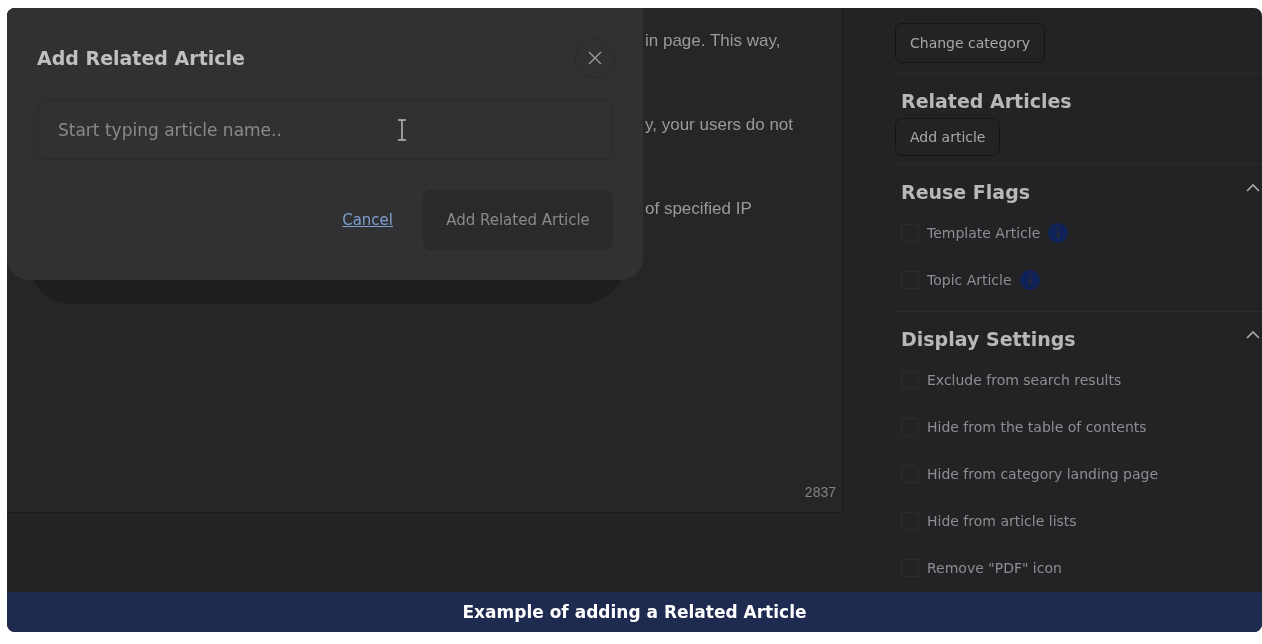  What do you see at coordinates (970, 43) in the screenshot?
I see `change-category-button: Change category` at bounding box center [970, 43].